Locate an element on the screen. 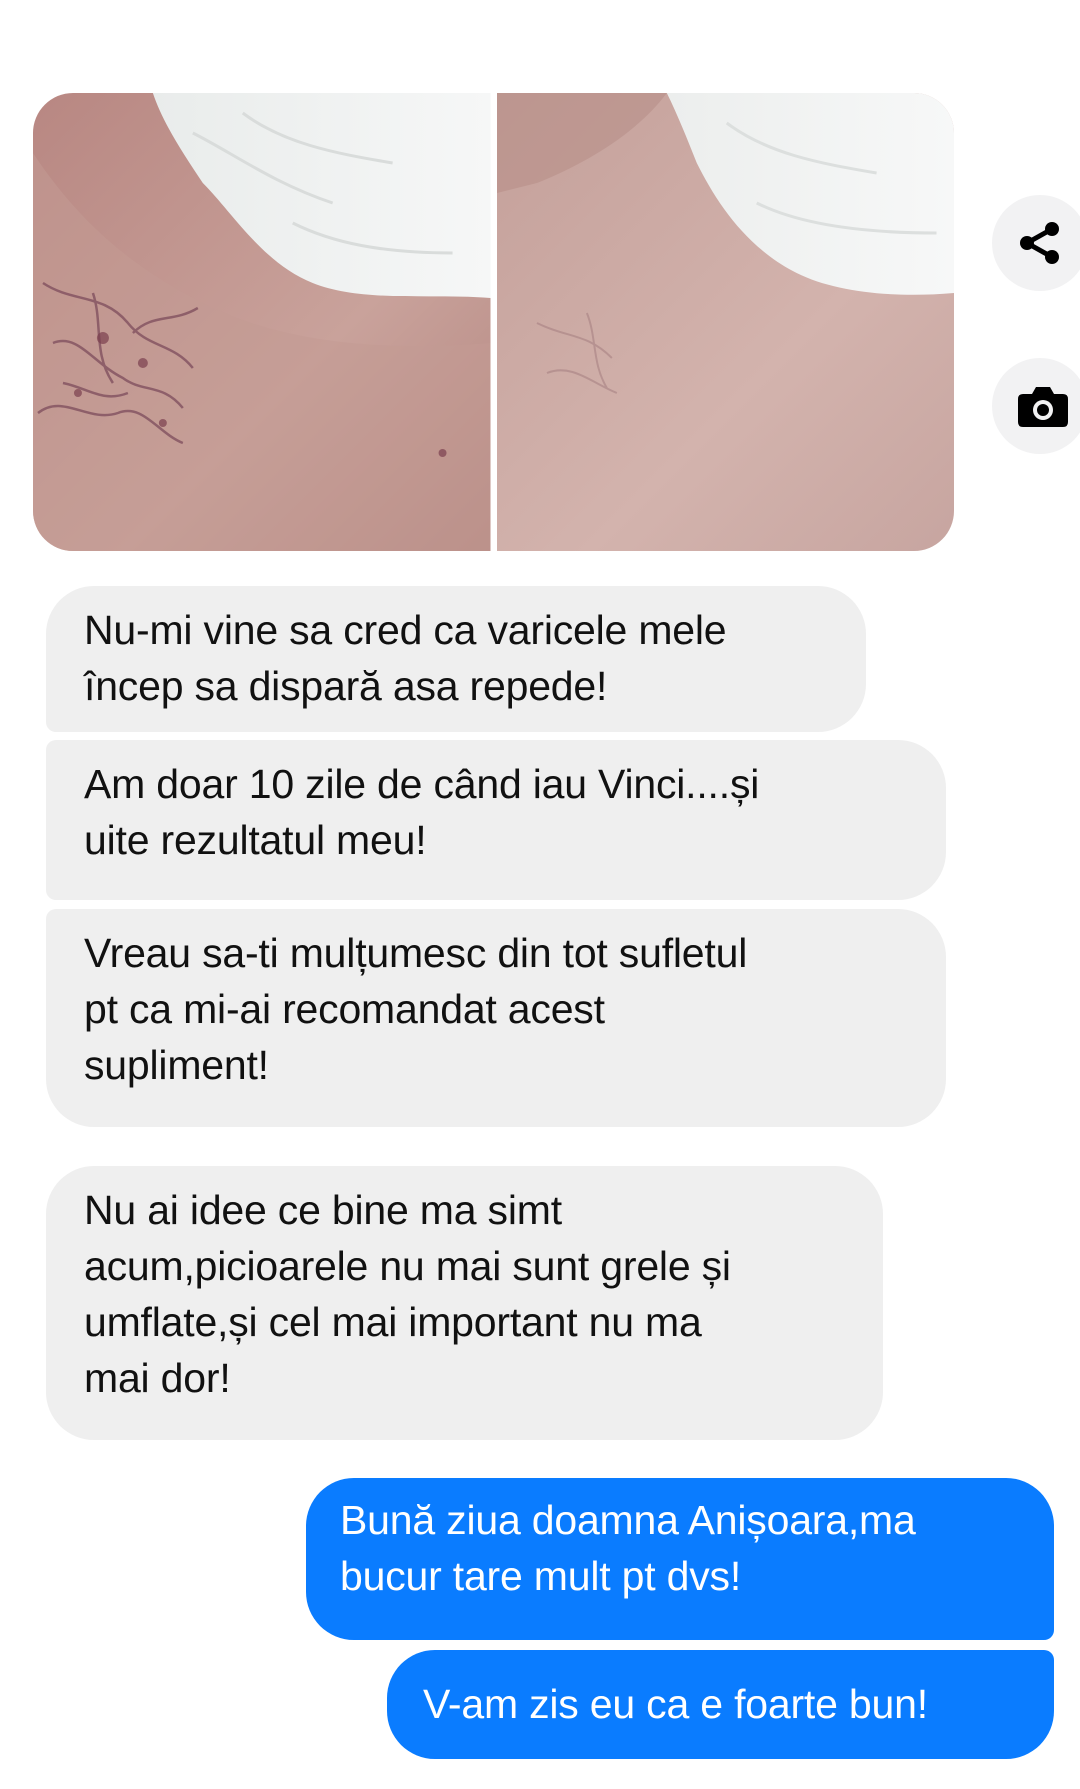 Image resolution: width=1080 pixels, height=1789 pixels. photo-before is located at coordinates (262, 322).